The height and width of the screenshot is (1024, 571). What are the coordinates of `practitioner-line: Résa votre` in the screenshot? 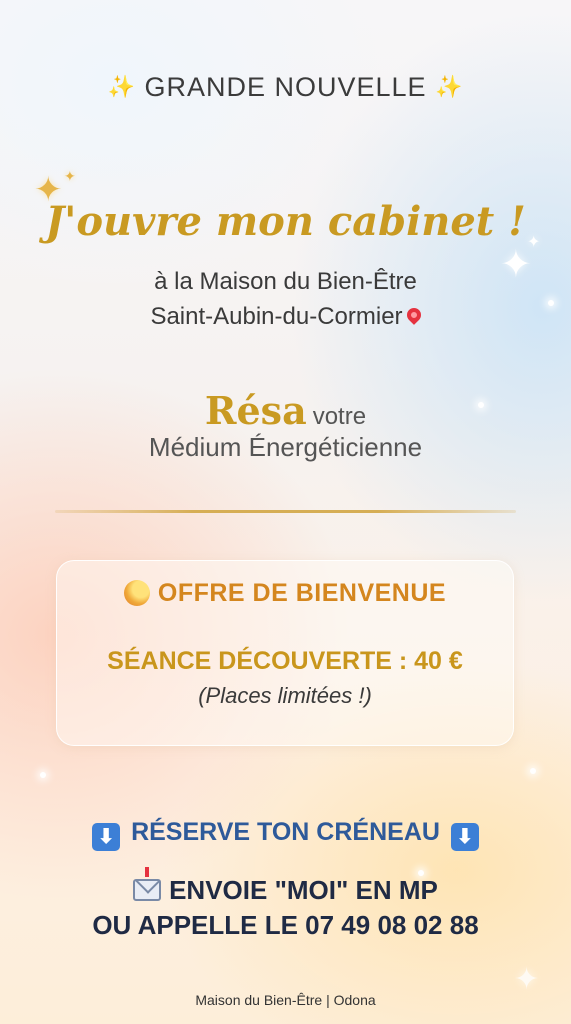 It's located at (285, 410).